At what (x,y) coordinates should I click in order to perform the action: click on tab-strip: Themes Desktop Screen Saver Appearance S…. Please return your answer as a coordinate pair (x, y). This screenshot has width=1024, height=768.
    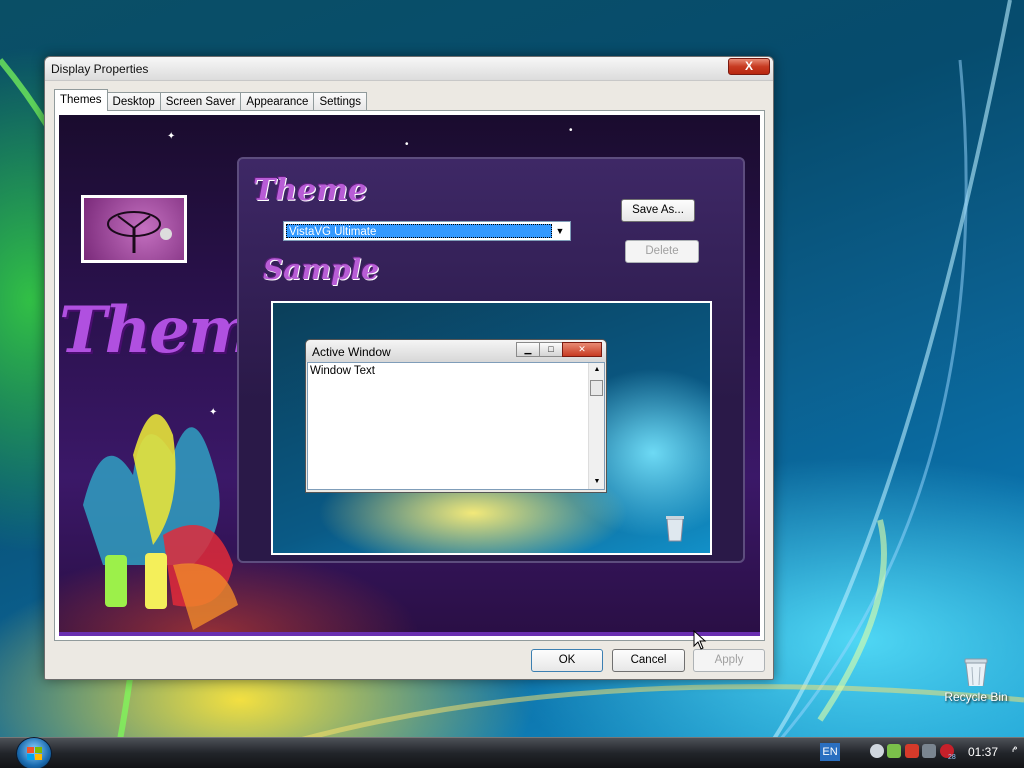
    Looking at the image, I should click on (211, 100).